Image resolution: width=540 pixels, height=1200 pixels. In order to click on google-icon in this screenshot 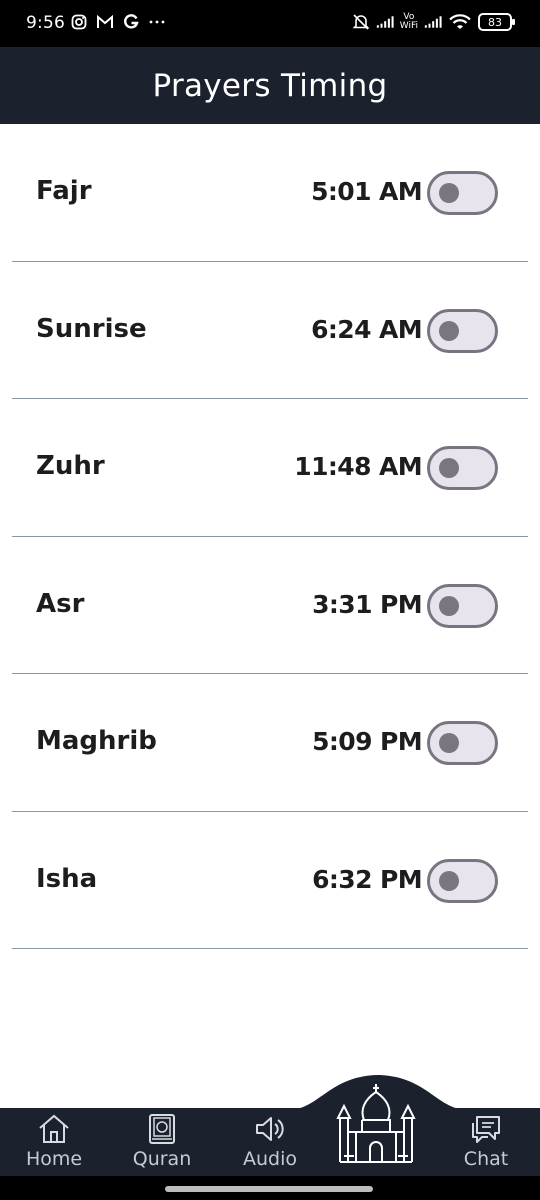, I will do `click(131, 22)`.